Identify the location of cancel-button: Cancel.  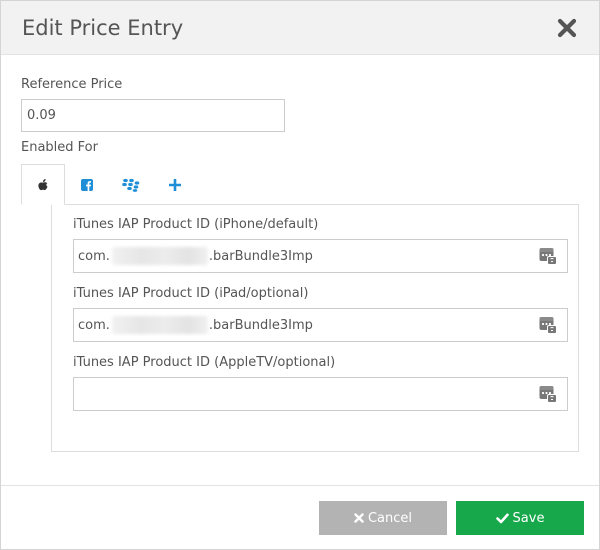
(383, 518).